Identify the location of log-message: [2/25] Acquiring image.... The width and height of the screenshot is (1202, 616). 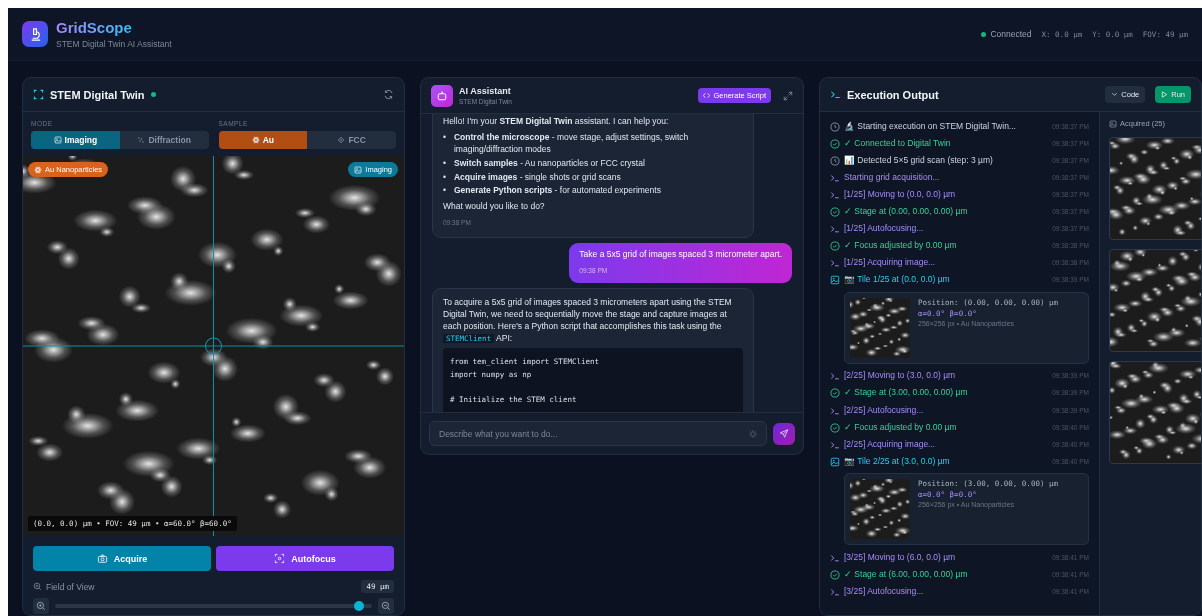
(890, 444).